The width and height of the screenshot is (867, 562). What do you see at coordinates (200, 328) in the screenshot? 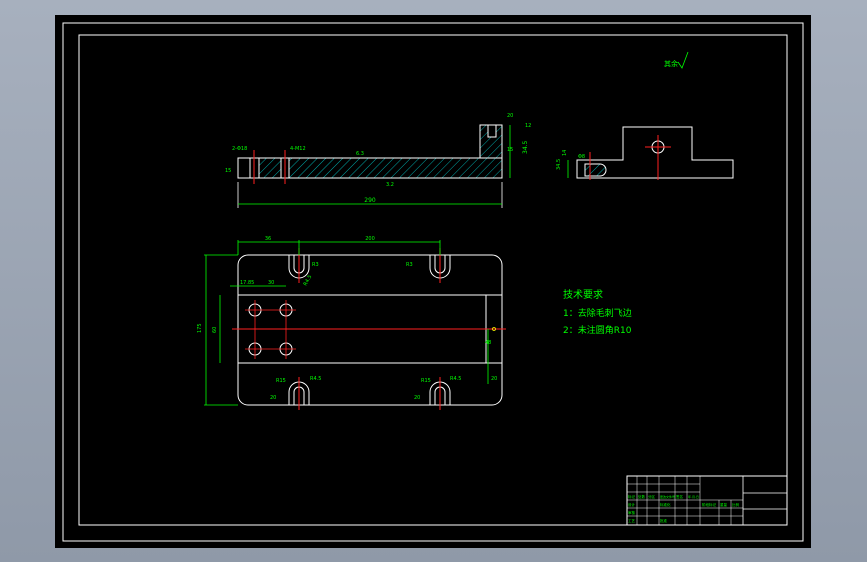
I see `plan-dim-overall-height: 175` at bounding box center [200, 328].